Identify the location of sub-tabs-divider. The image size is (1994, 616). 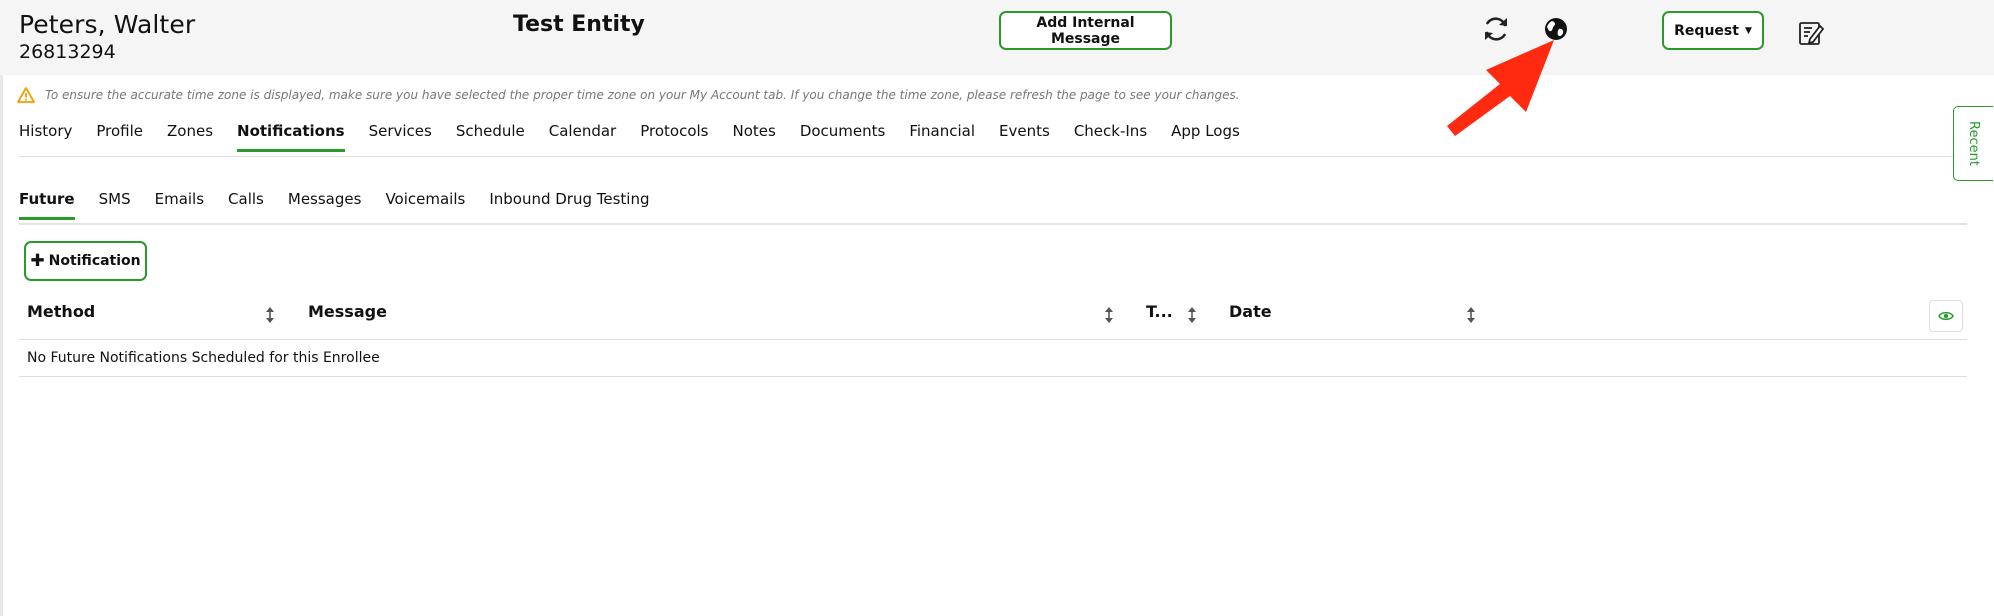
(993, 224).